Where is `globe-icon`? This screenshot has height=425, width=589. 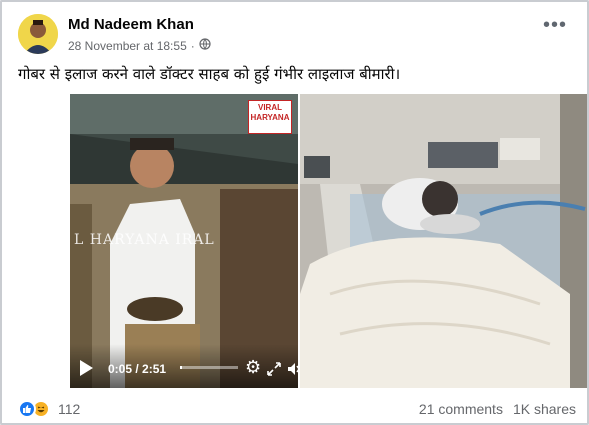
globe-icon is located at coordinates (205, 45).